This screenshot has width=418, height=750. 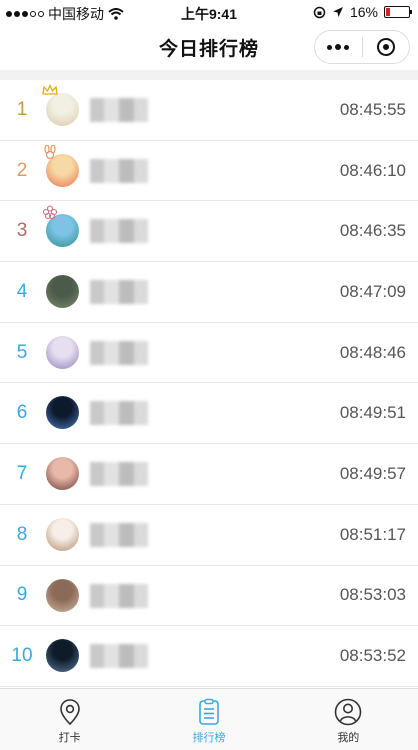 What do you see at coordinates (372, 231) in the screenshot?
I see `checkin-time: 08:46:35` at bounding box center [372, 231].